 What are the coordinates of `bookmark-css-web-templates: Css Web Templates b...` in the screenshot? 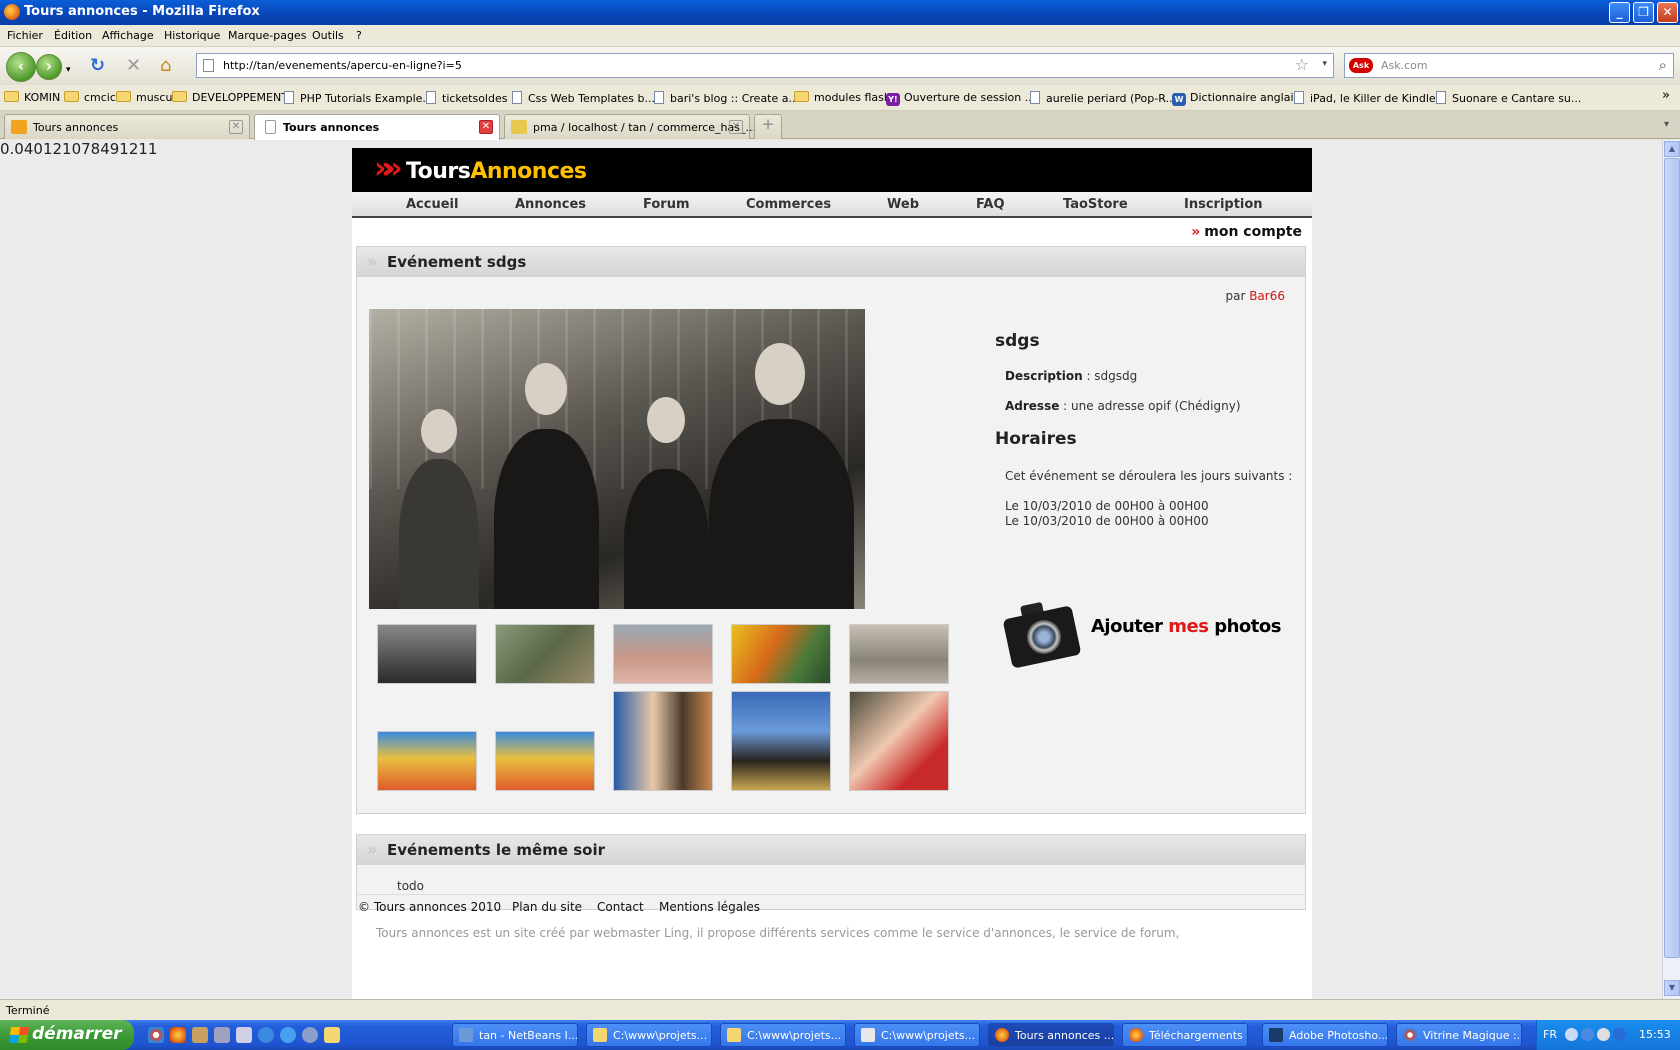 It's located at (583, 98).